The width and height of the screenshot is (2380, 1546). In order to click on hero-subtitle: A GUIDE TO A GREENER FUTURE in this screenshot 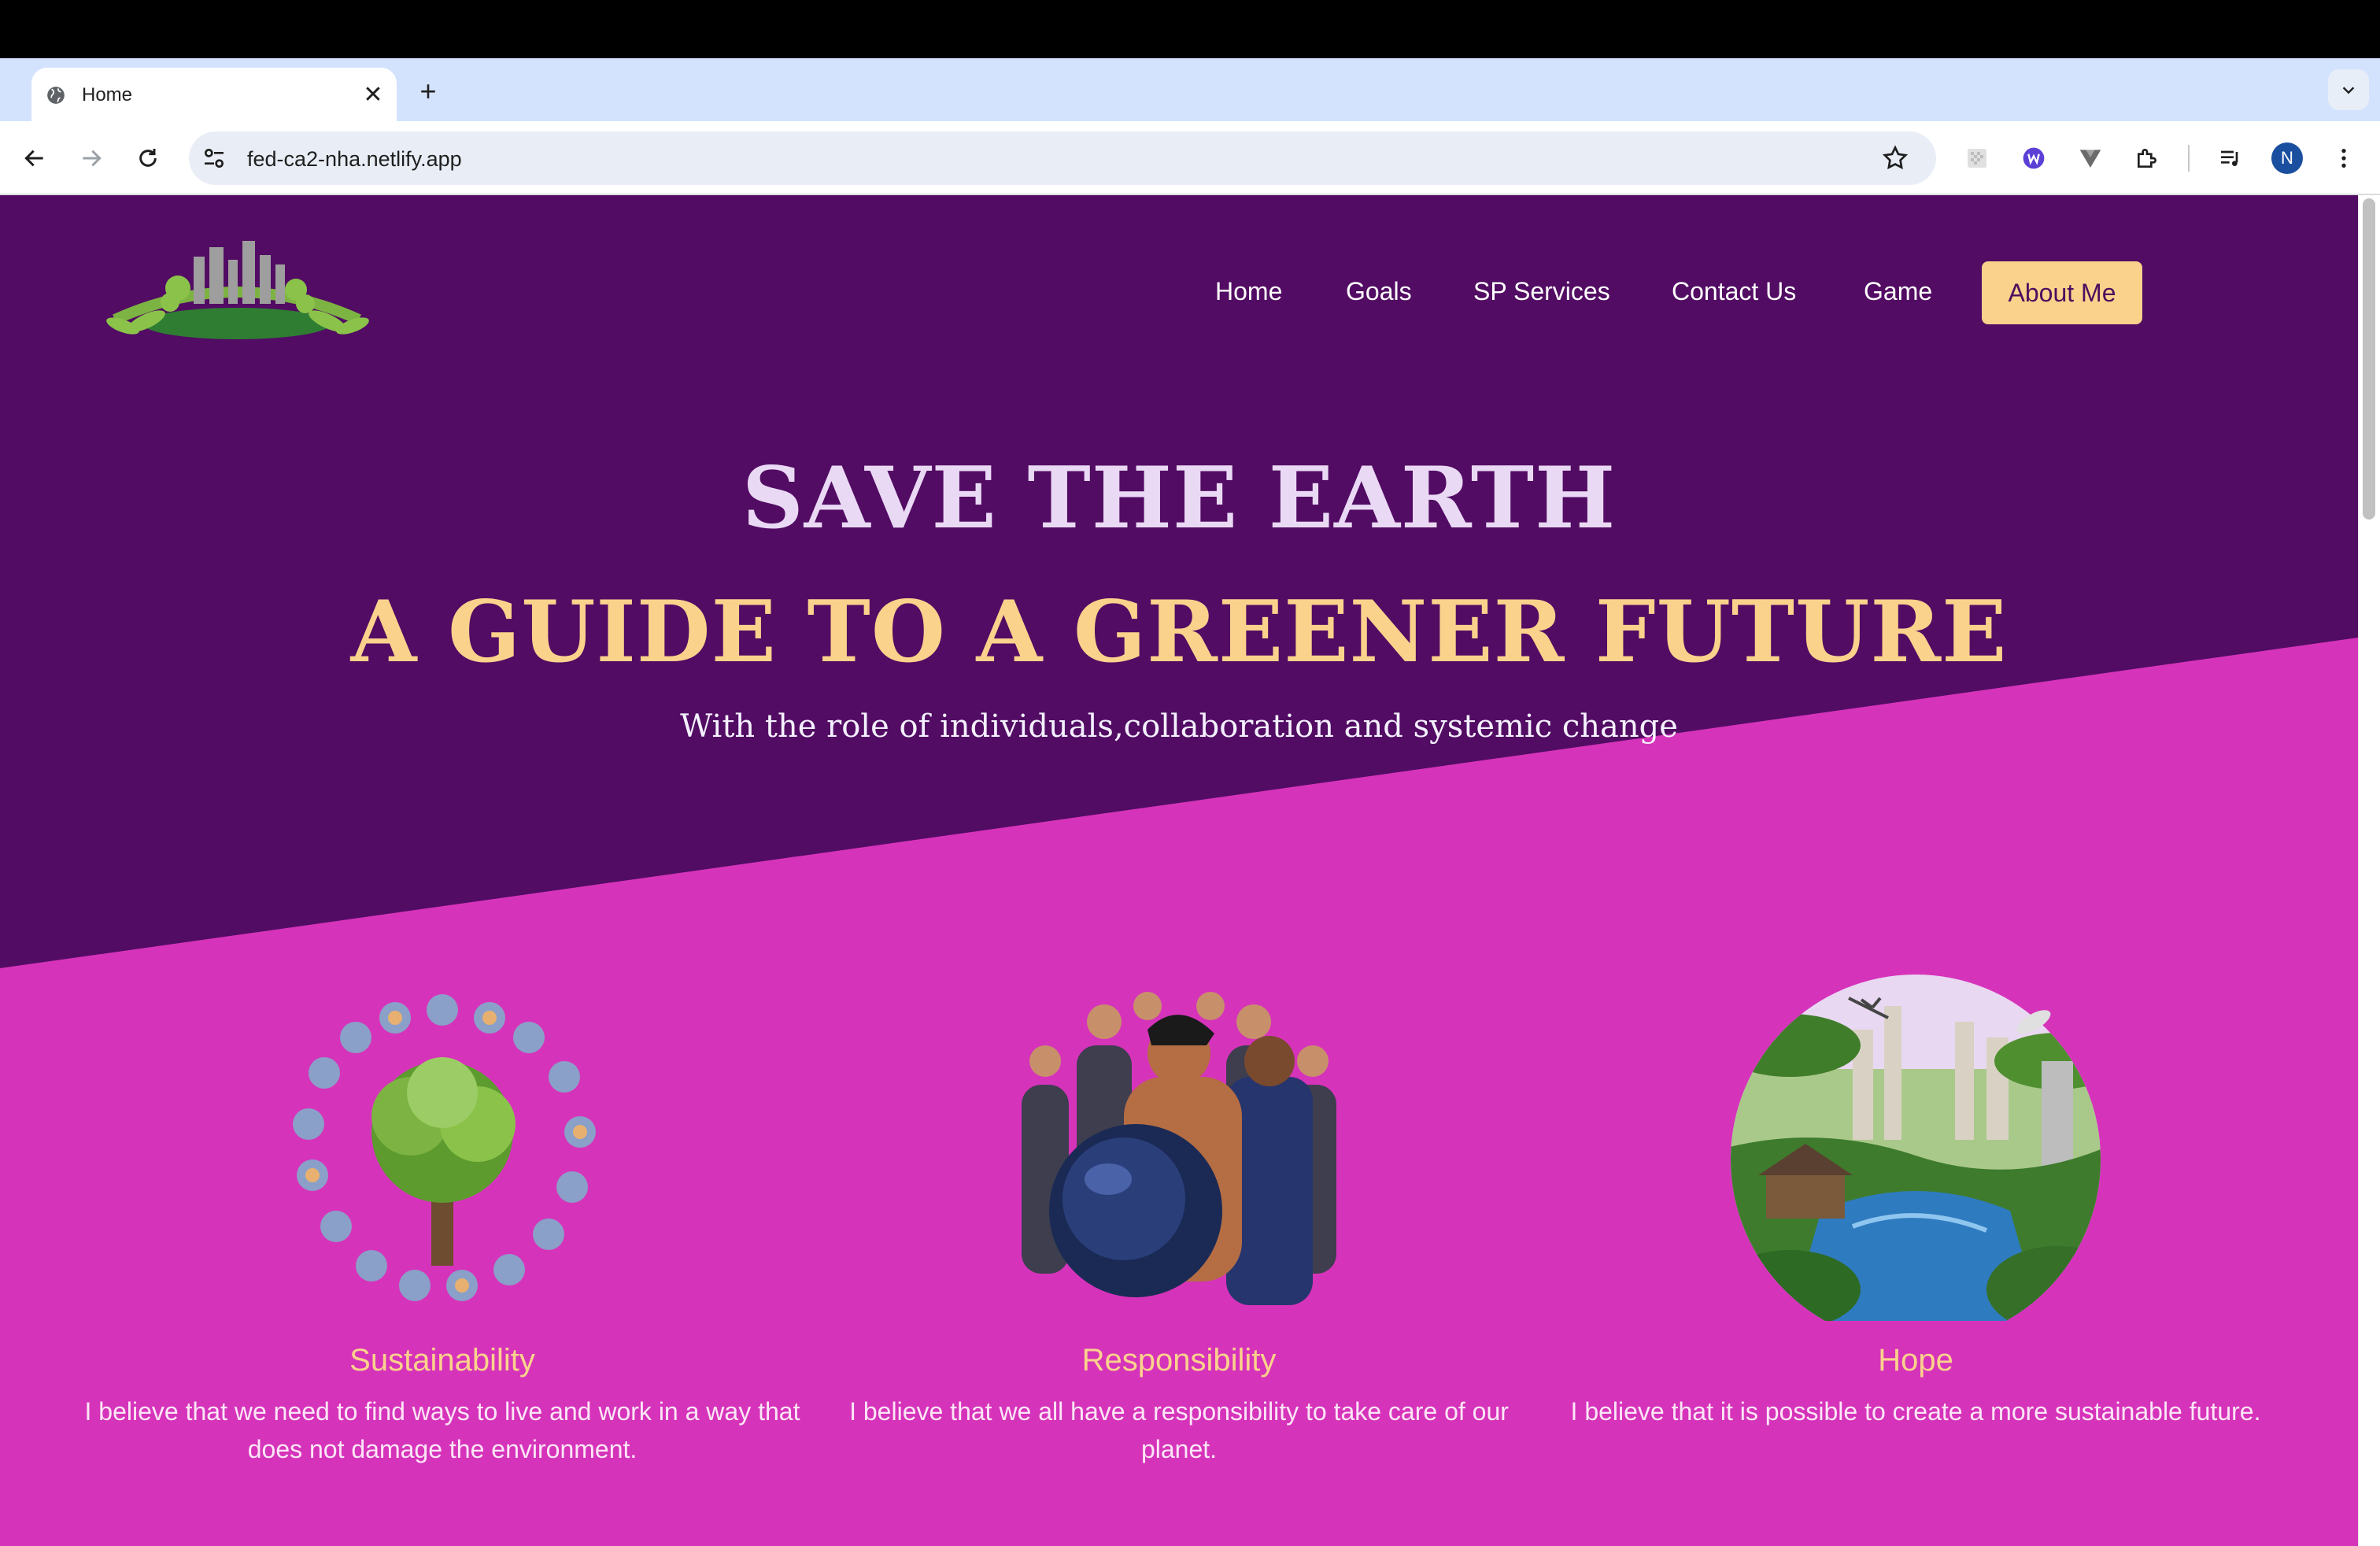, I will do `click(1179, 632)`.